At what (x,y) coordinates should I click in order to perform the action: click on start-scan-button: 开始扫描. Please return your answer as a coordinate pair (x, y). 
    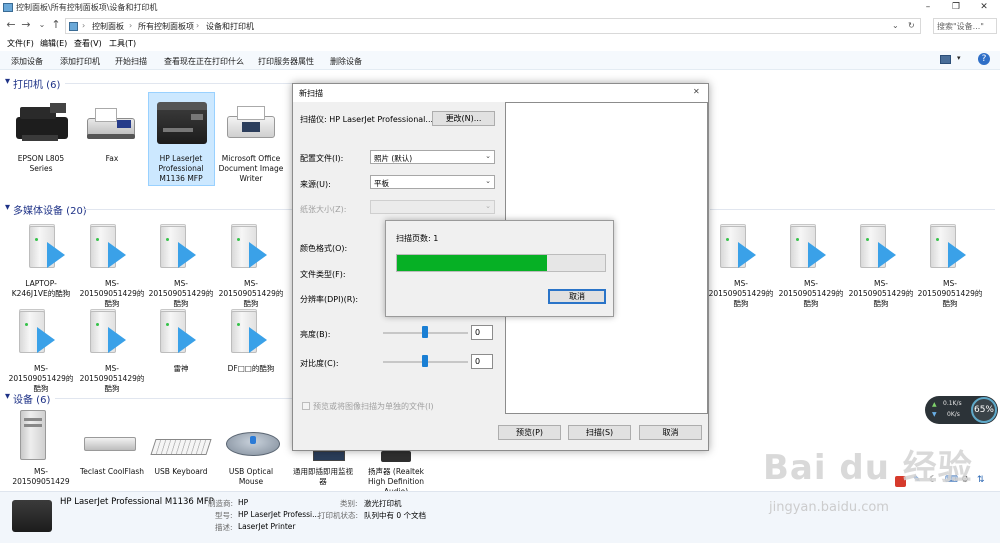
    Looking at the image, I should click on (131, 61).